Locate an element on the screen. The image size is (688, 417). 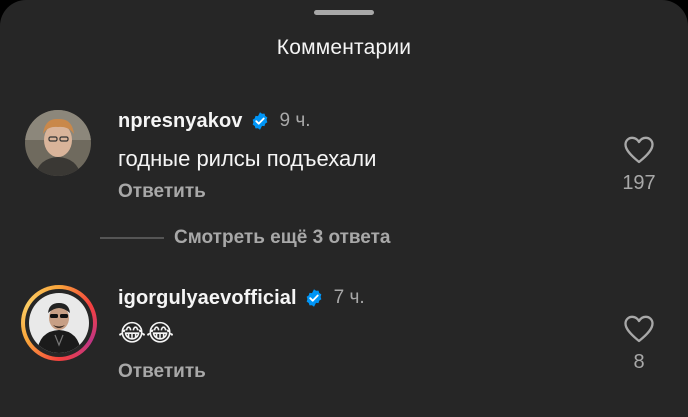
avatar-image is located at coordinates (59, 323).